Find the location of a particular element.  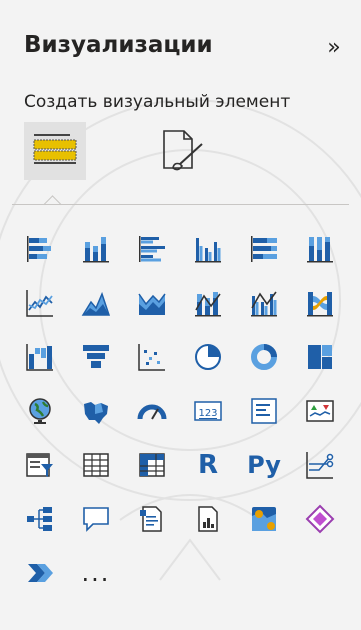

collapse-pane-button: » is located at coordinates (334, 47).